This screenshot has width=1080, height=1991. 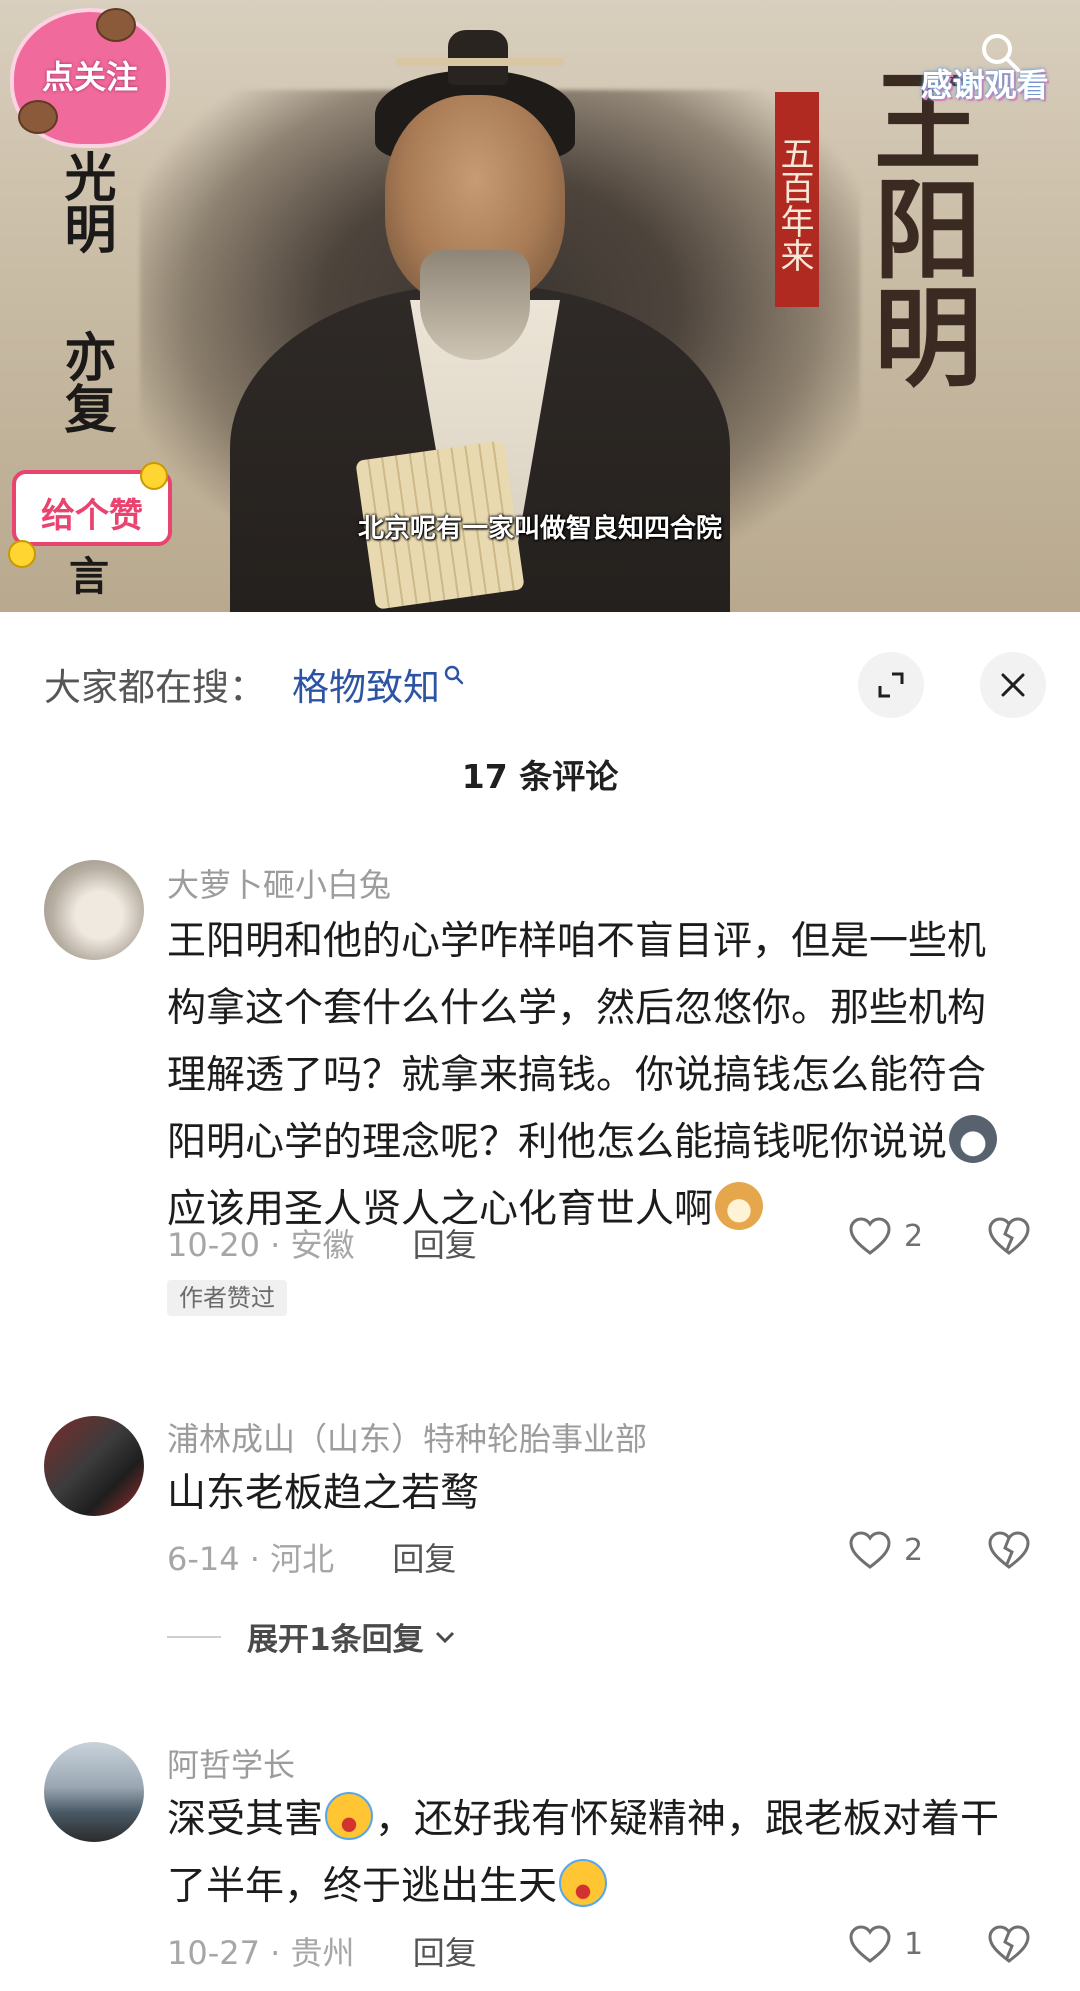 What do you see at coordinates (85, 202) in the screenshot?
I see `vertical-calligraphy-1: 光明` at bounding box center [85, 202].